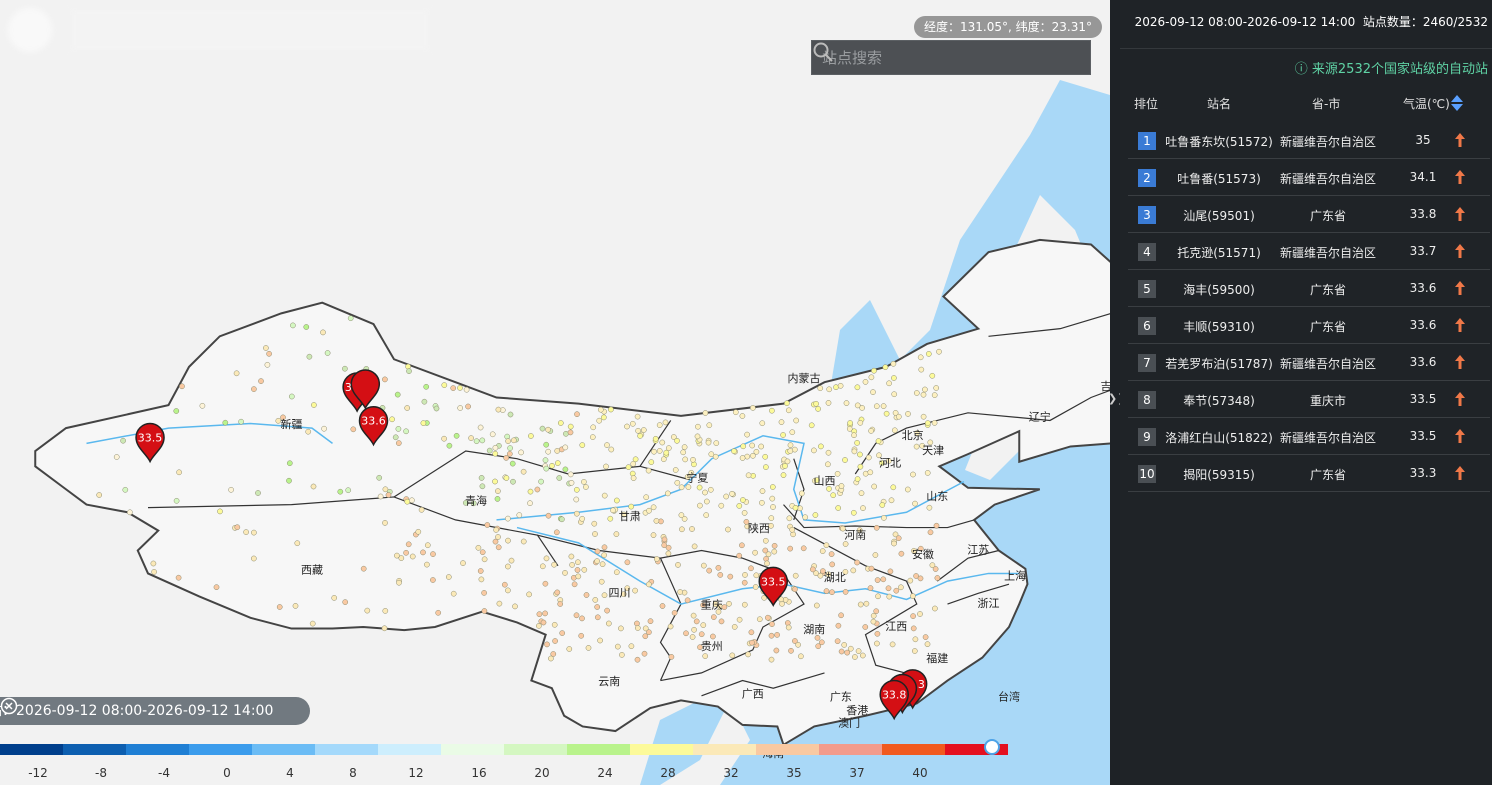 Image resolution: width=1492 pixels, height=785 pixels. Describe the element at coordinates (1426, 103) in the screenshot. I see `col-header-temp: 气温(℃)` at that location.